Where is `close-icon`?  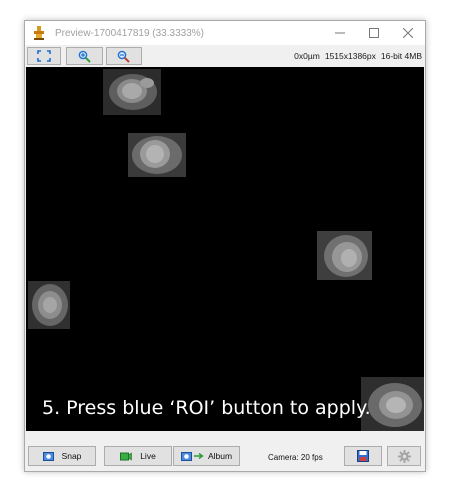 close-icon is located at coordinates (408, 33).